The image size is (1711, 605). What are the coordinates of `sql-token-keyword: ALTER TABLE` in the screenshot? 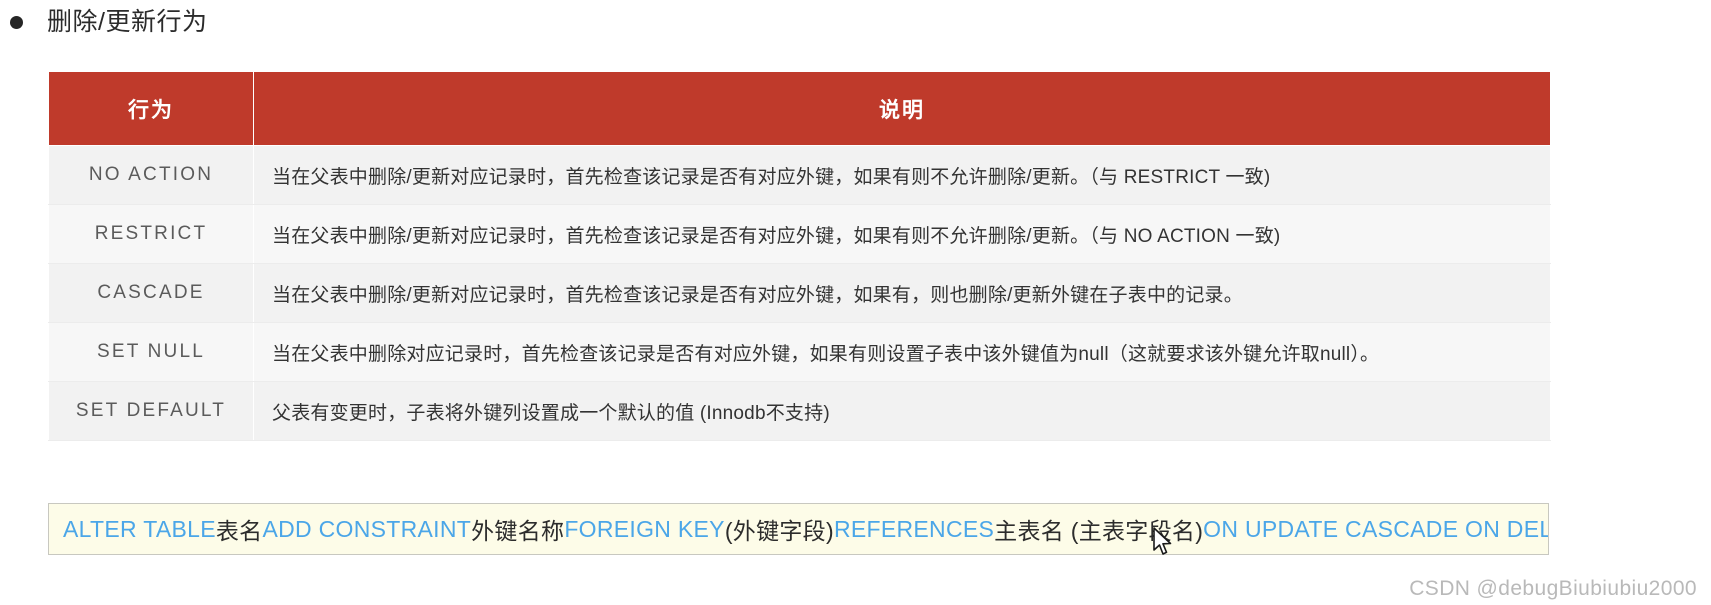 It's located at (139, 528).